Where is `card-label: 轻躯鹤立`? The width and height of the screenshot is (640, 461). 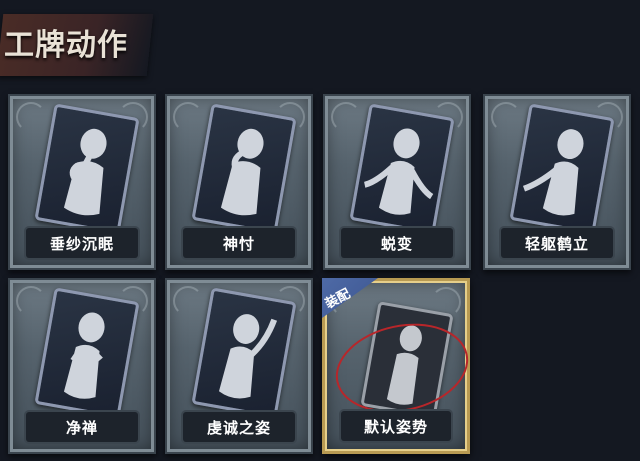 card-label: 轻躯鹤立 is located at coordinates (556, 243).